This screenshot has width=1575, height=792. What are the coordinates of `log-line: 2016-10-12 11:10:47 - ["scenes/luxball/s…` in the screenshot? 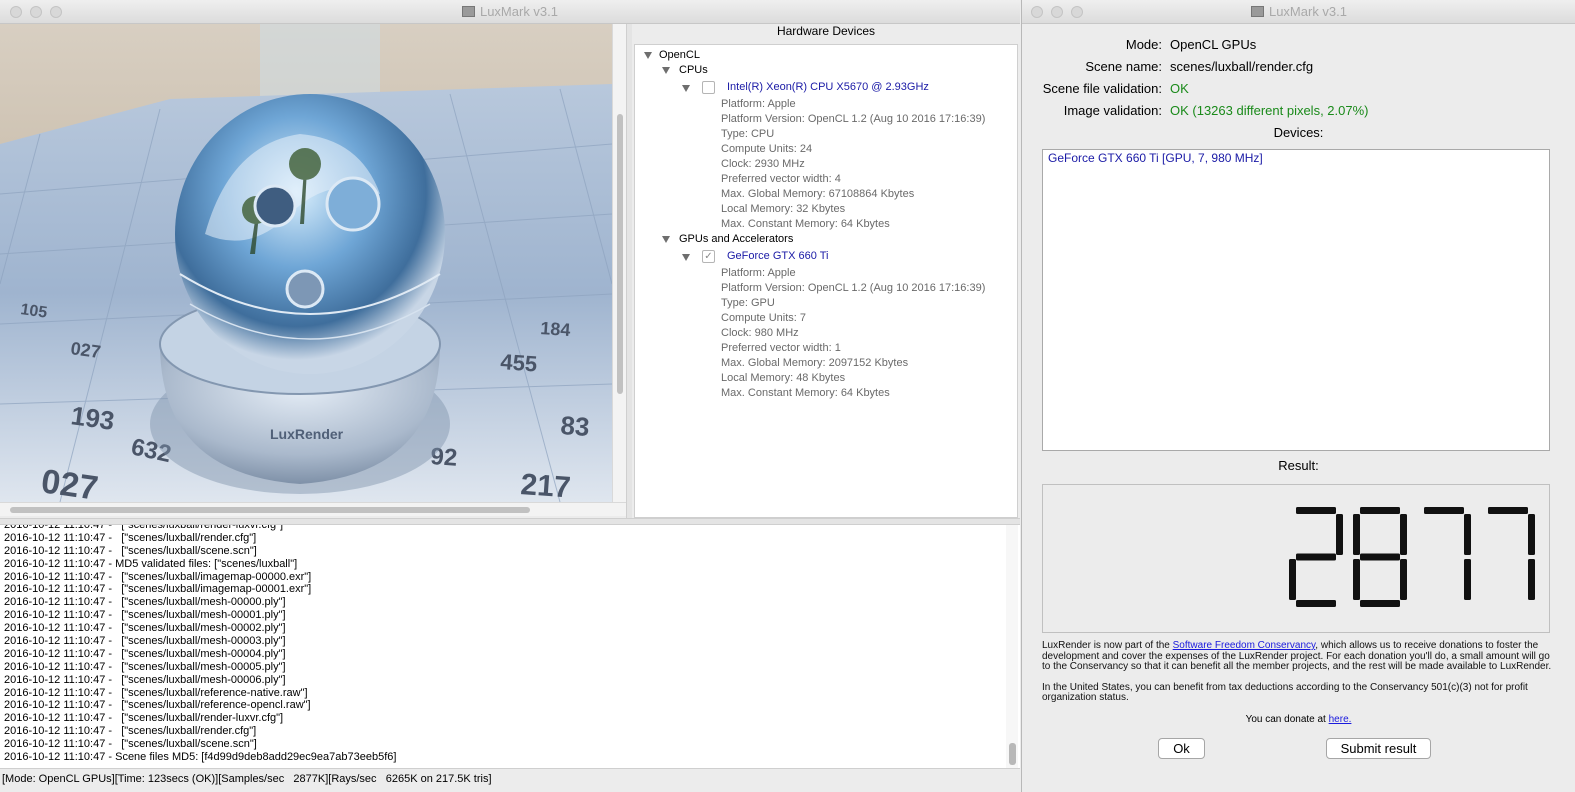 It's located at (130, 744).